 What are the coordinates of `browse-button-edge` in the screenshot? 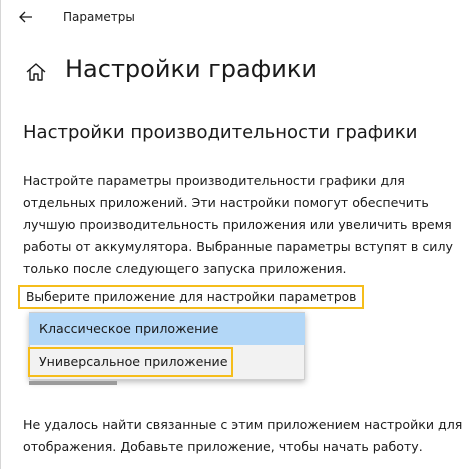 It's located at (73, 383).